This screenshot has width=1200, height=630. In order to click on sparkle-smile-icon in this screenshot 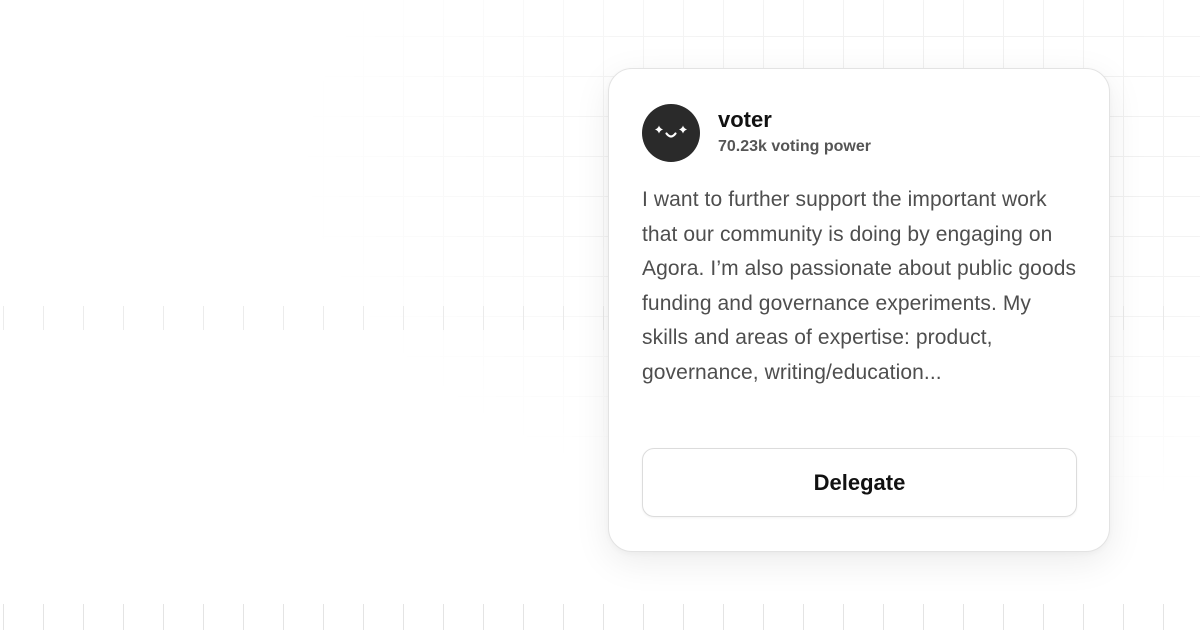, I will do `click(671, 131)`.